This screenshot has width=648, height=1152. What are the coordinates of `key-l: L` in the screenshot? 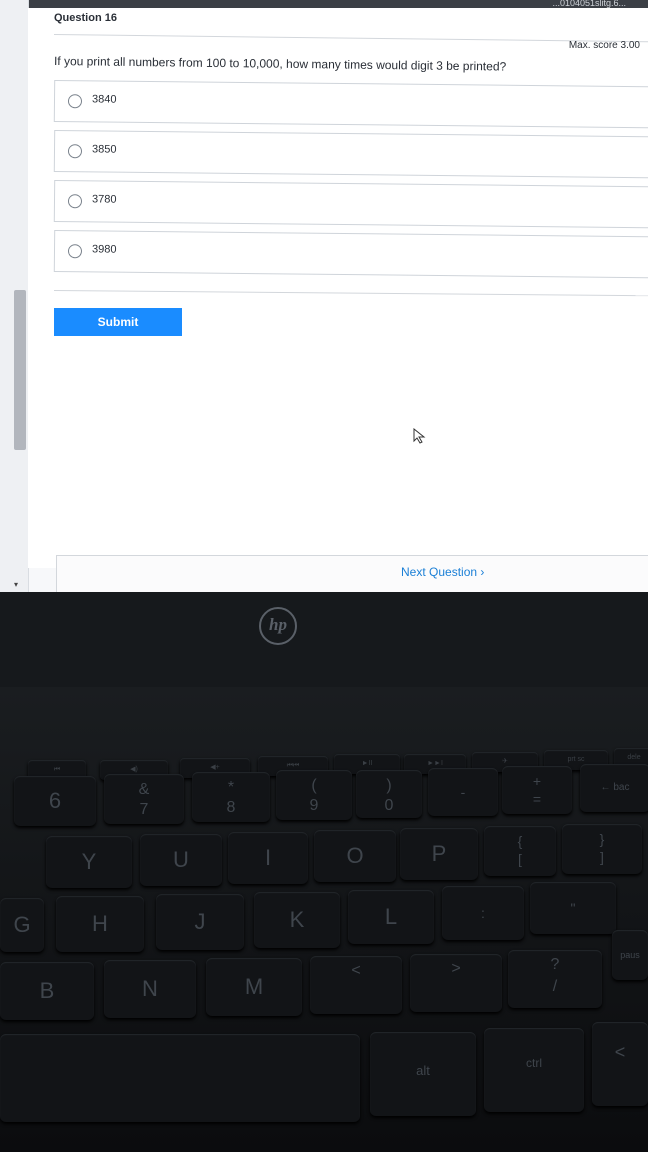 It's located at (391, 917).